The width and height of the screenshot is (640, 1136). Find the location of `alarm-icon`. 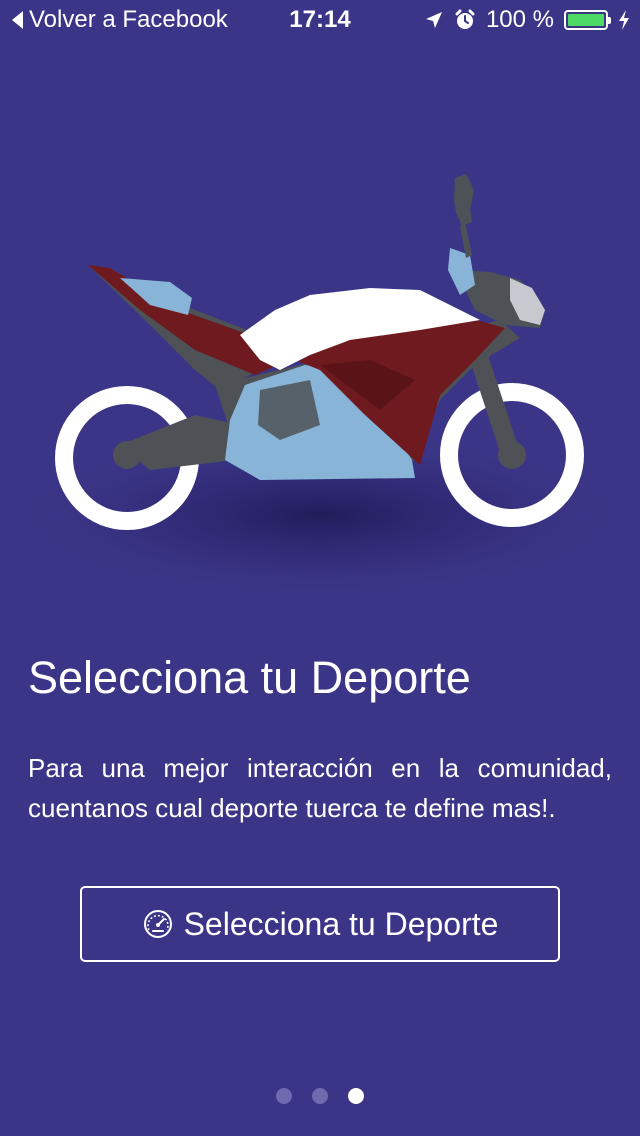

alarm-icon is located at coordinates (465, 19).